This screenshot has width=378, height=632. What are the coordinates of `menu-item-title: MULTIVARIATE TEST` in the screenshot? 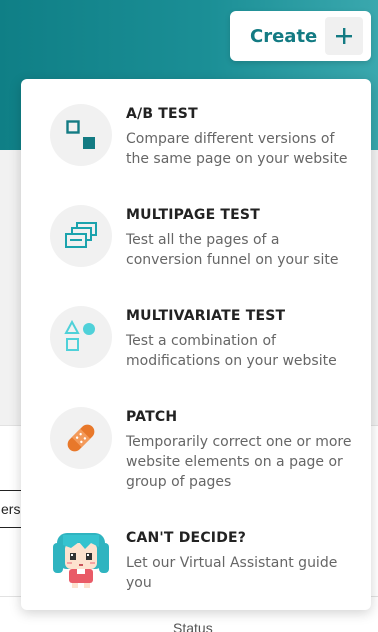 It's located at (206, 316).